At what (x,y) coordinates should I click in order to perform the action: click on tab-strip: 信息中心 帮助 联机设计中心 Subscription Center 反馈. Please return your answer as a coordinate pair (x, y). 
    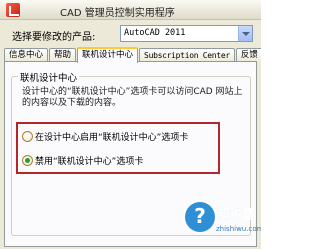
    Looking at the image, I should click on (132, 54).